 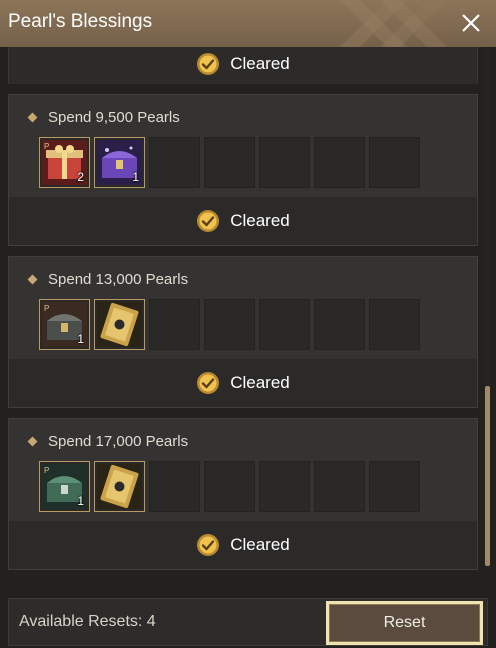 I want to click on scrollbar-thumb, so click(x=487, y=476).